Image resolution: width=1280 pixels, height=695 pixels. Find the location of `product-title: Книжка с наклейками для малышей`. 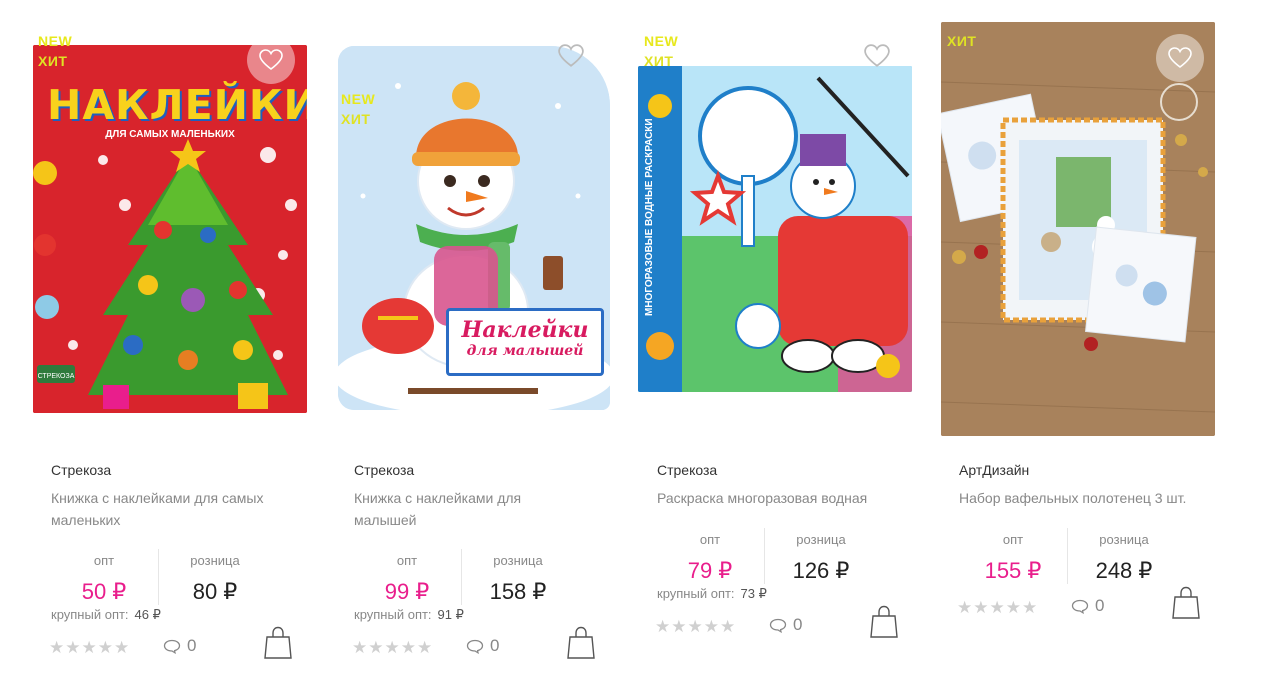

product-title: Книжка с наклейками для малышей is located at coordinates (459, 509).